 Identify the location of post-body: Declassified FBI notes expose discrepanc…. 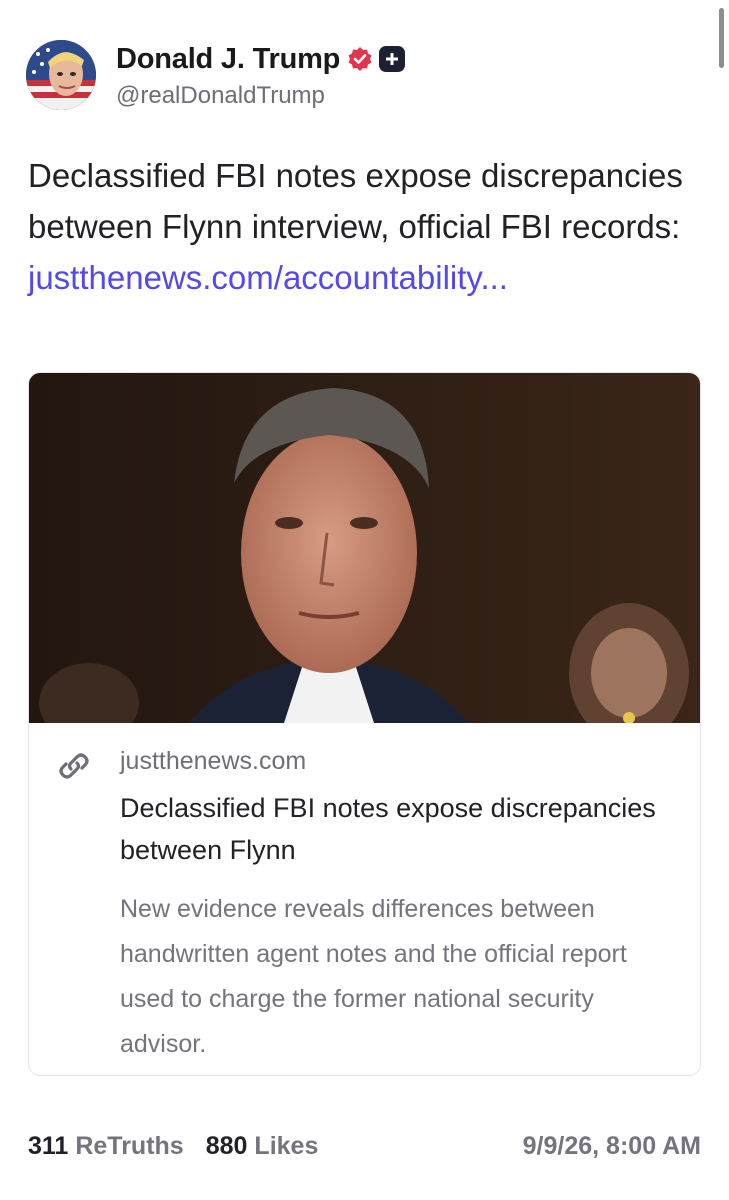
(358, 226).